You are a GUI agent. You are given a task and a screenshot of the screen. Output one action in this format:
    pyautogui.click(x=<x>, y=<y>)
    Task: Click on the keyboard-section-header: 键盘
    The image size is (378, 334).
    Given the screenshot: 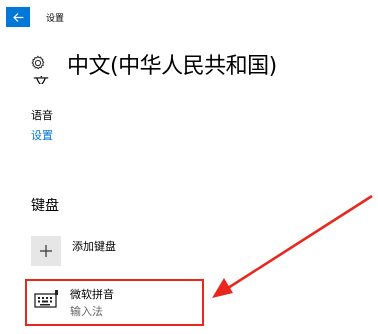 What is the action you would take?
    pyautogui.click(x=45, y=206)
    